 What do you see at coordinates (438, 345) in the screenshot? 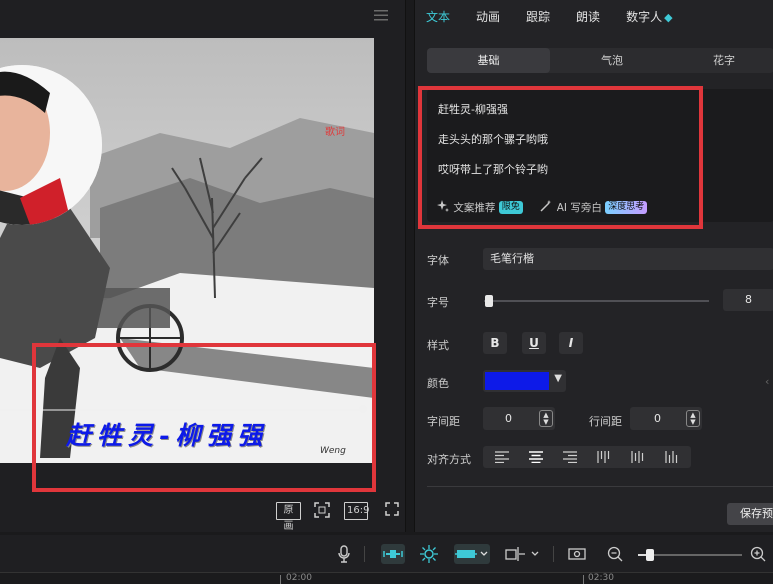
I see `style-label: 样式` at bounding box center [438, 345].